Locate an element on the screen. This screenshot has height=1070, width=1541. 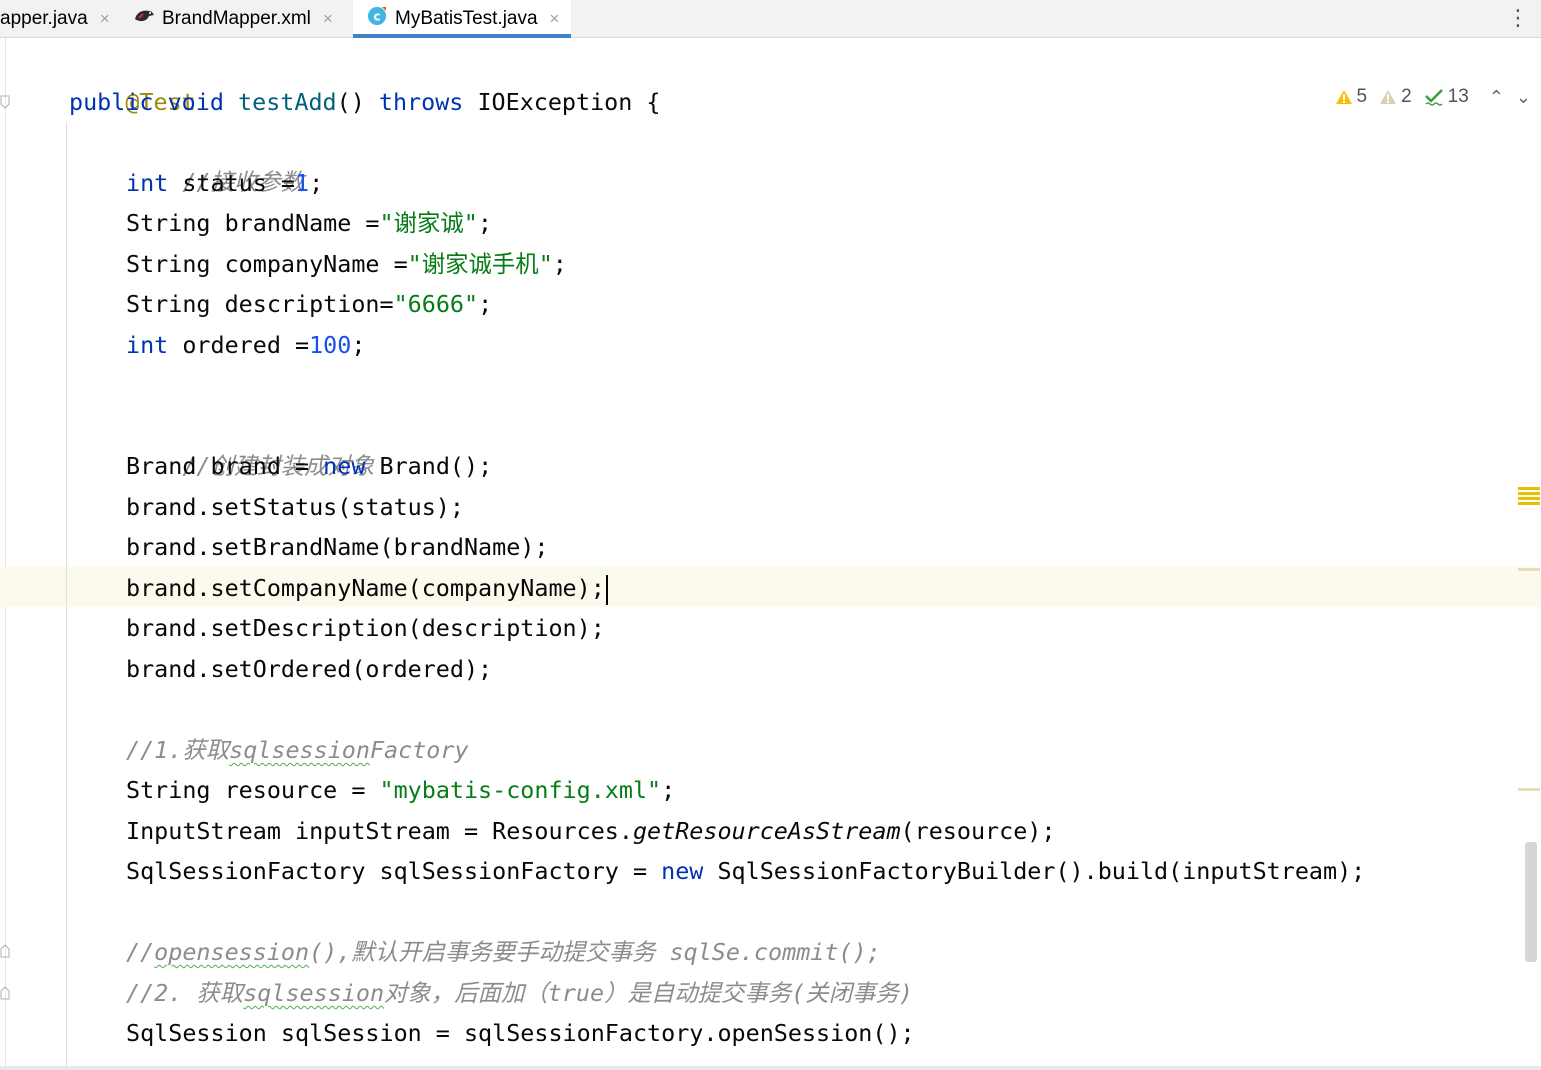
indent-guide is located at coordinates (66, 596).